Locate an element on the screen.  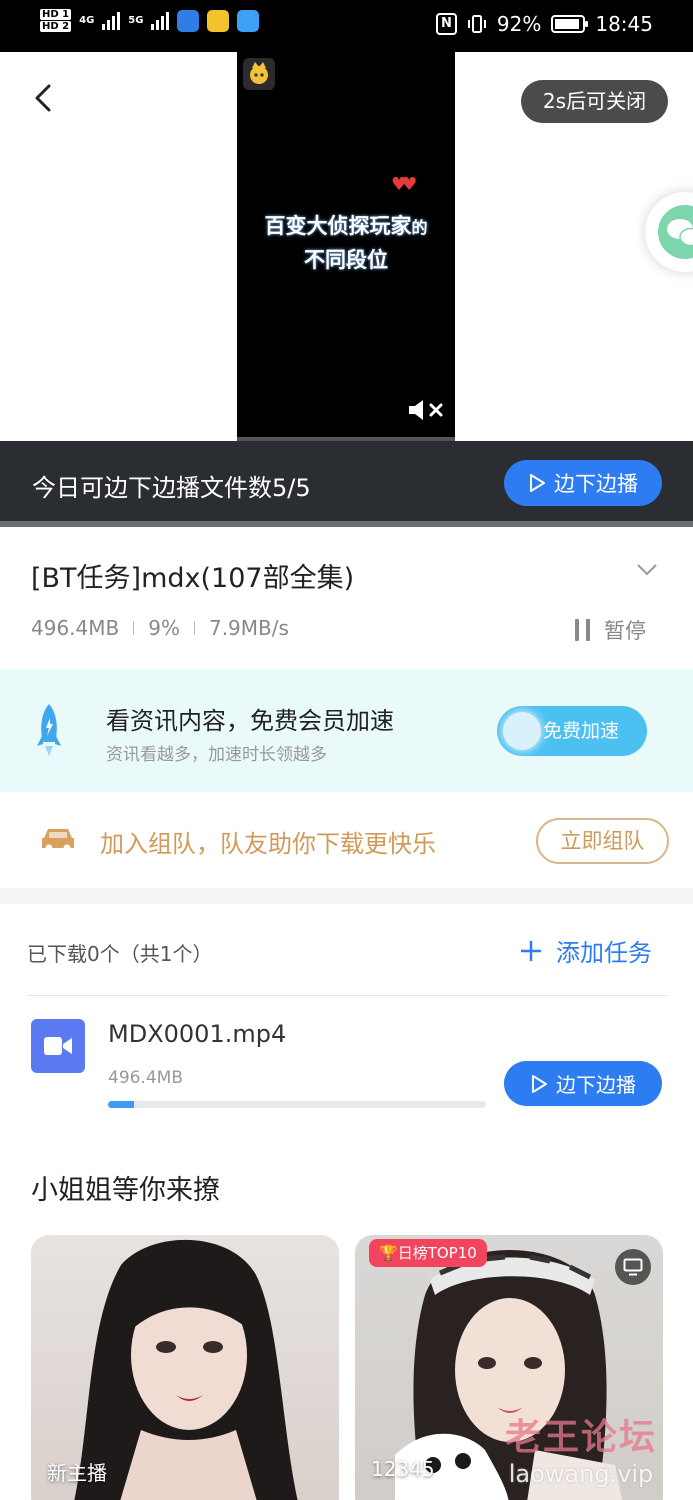
hearts-icon: ♥♥ is located at coordinates (404, 184).